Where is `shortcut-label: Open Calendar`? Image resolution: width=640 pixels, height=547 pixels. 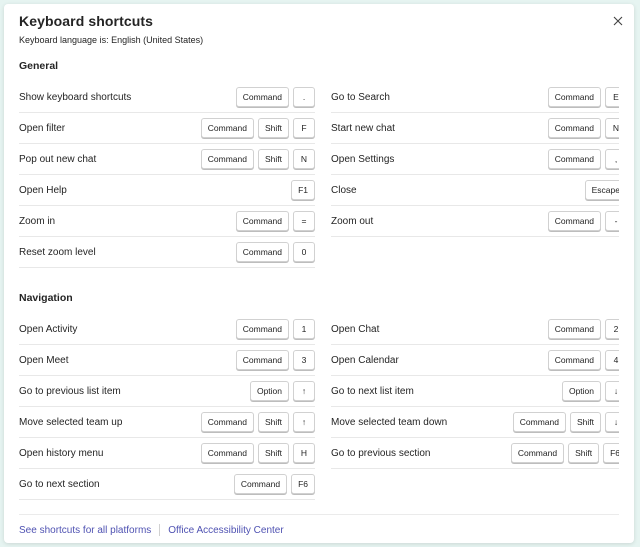 shortcut-label: Open Calendar is located at coordinates (365, 360).